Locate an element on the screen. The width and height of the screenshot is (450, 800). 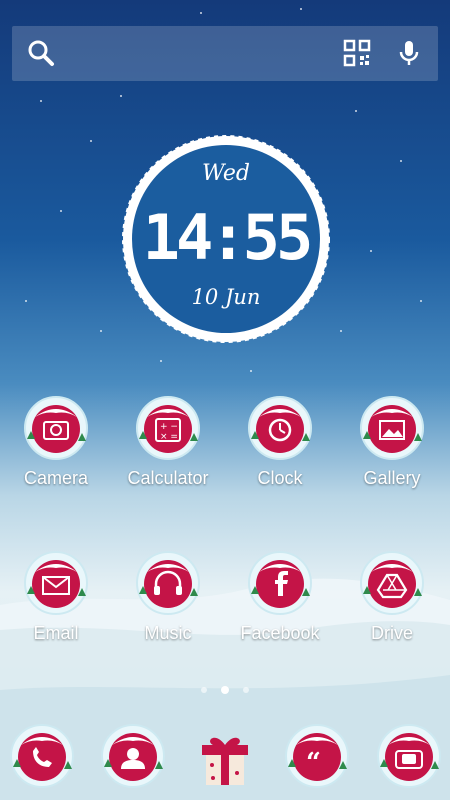
clock-time: 14:55 is located at coordinates (228, 237).